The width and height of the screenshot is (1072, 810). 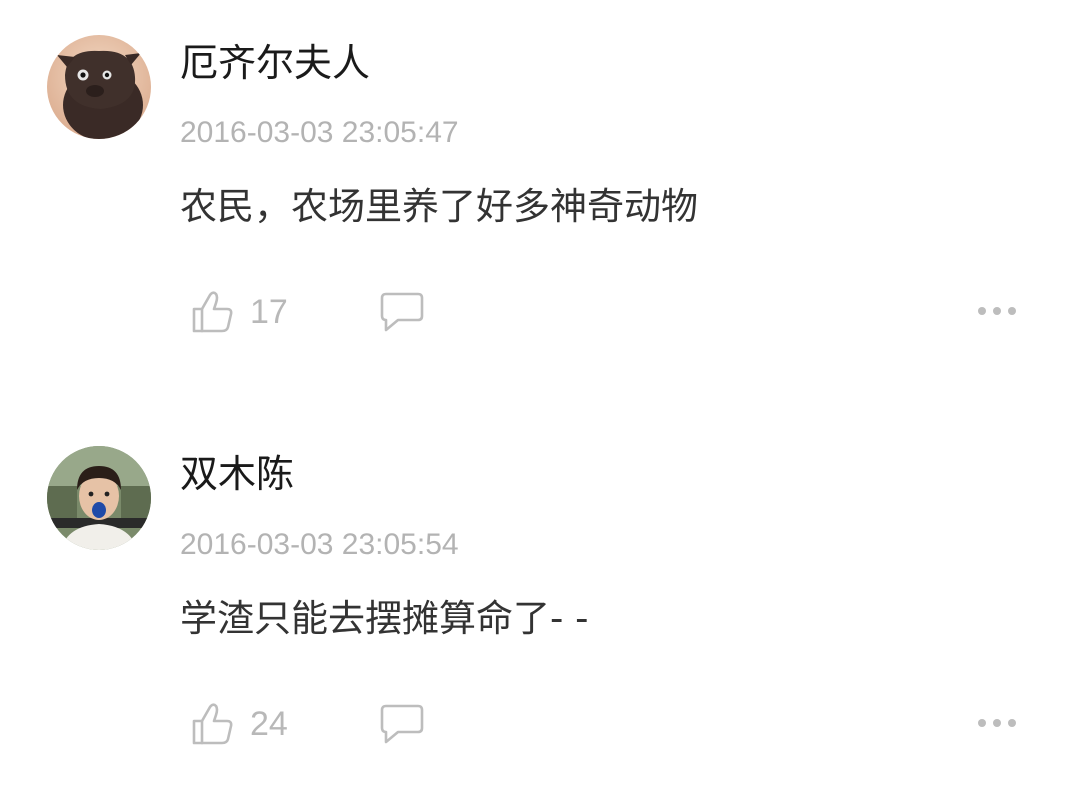 What do you see at coordinates (237, 474) in the screenshot?
I see `username: 双木陈` at bounding box center [237, 474].